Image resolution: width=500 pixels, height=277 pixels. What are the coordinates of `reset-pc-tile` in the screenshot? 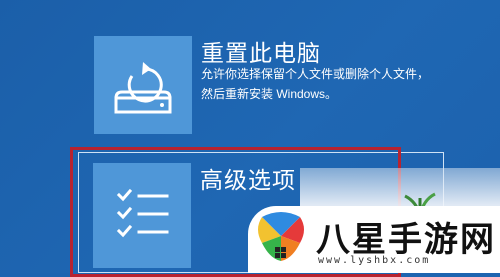 It's located at (143, 85).